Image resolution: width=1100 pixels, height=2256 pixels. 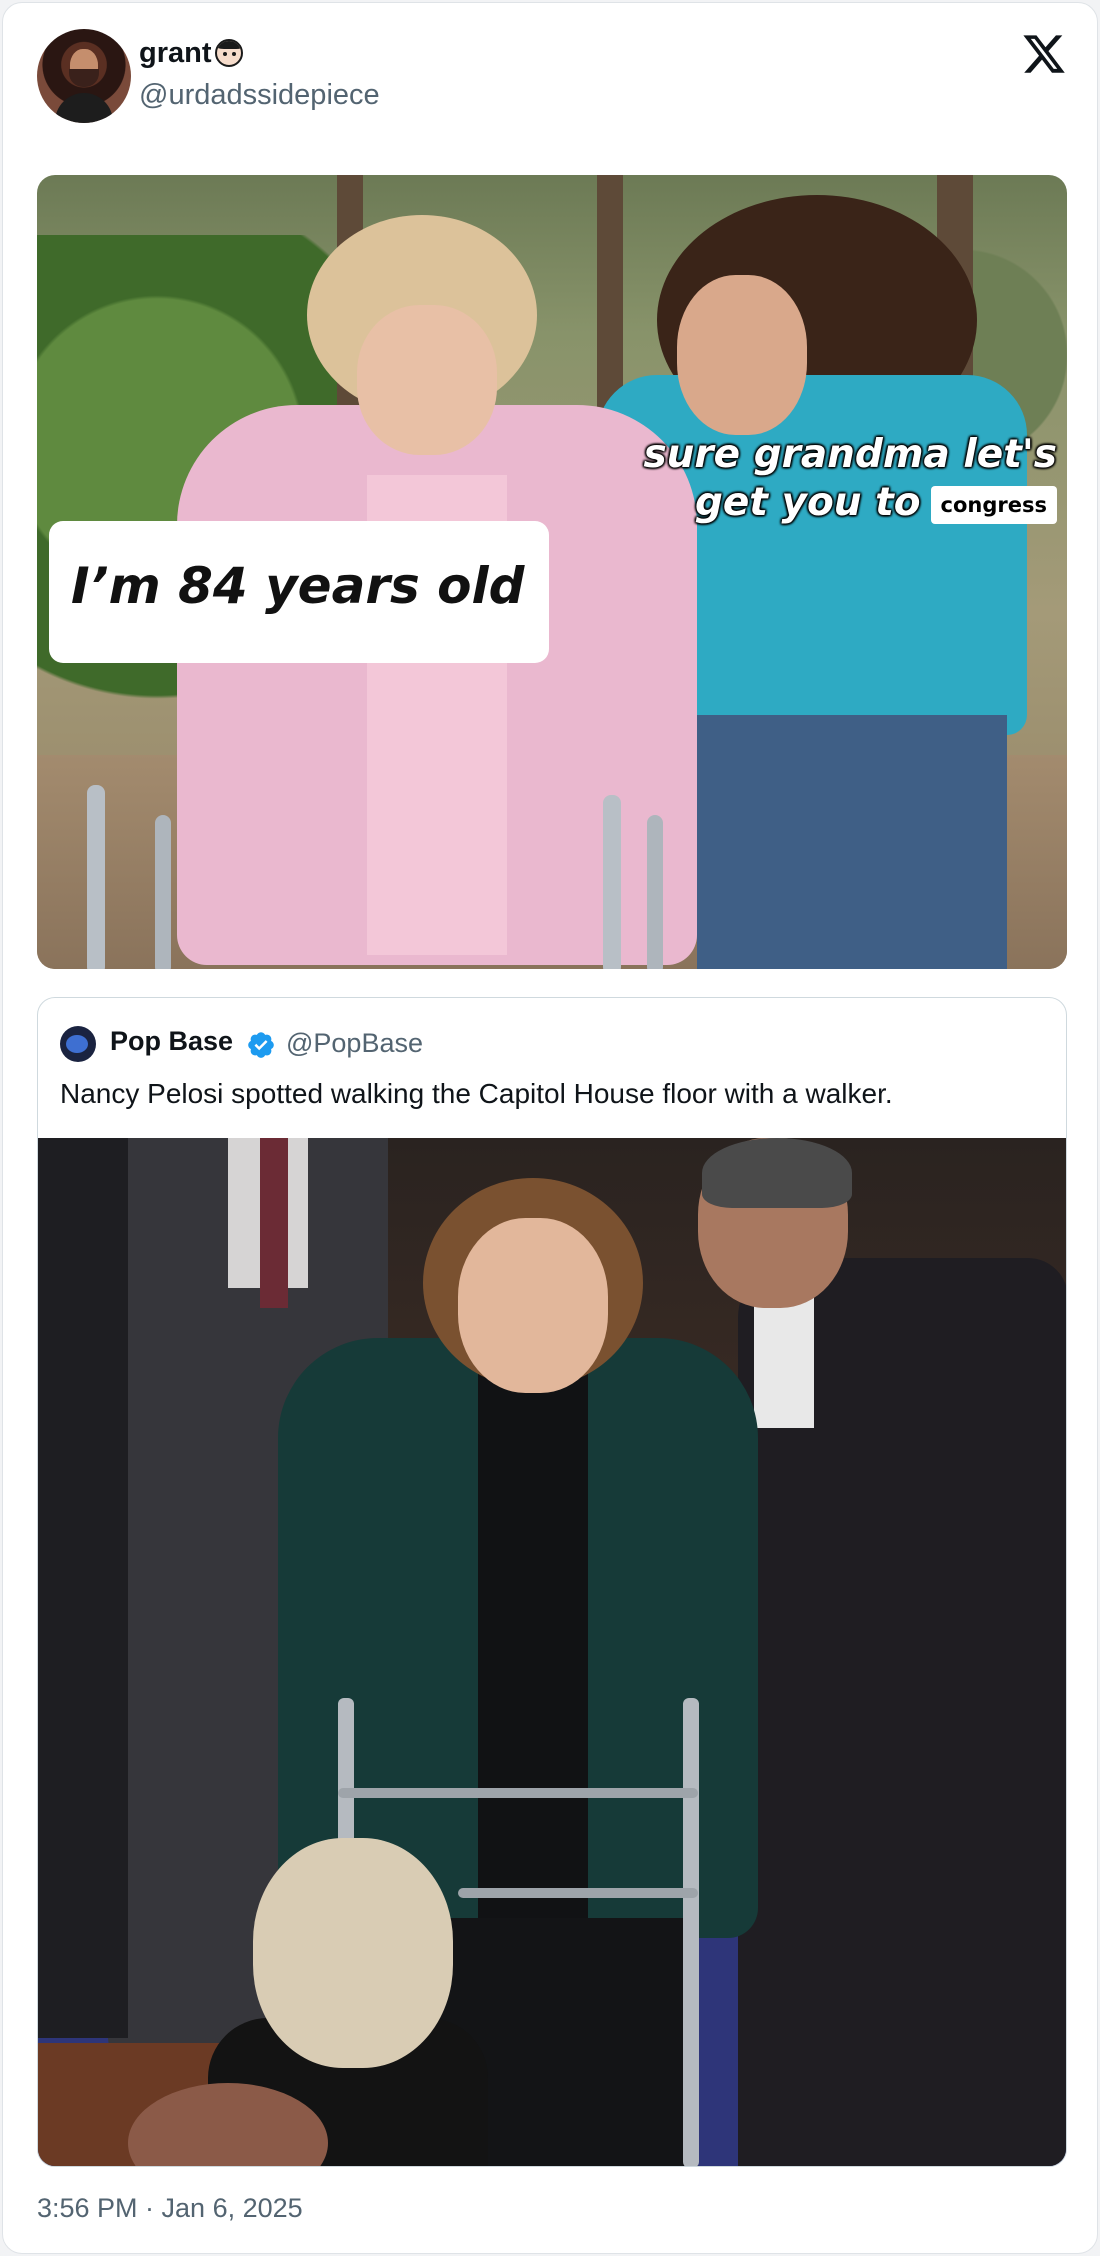 I want to click on quoted-author-avatar, so click(x=78, y=1044).